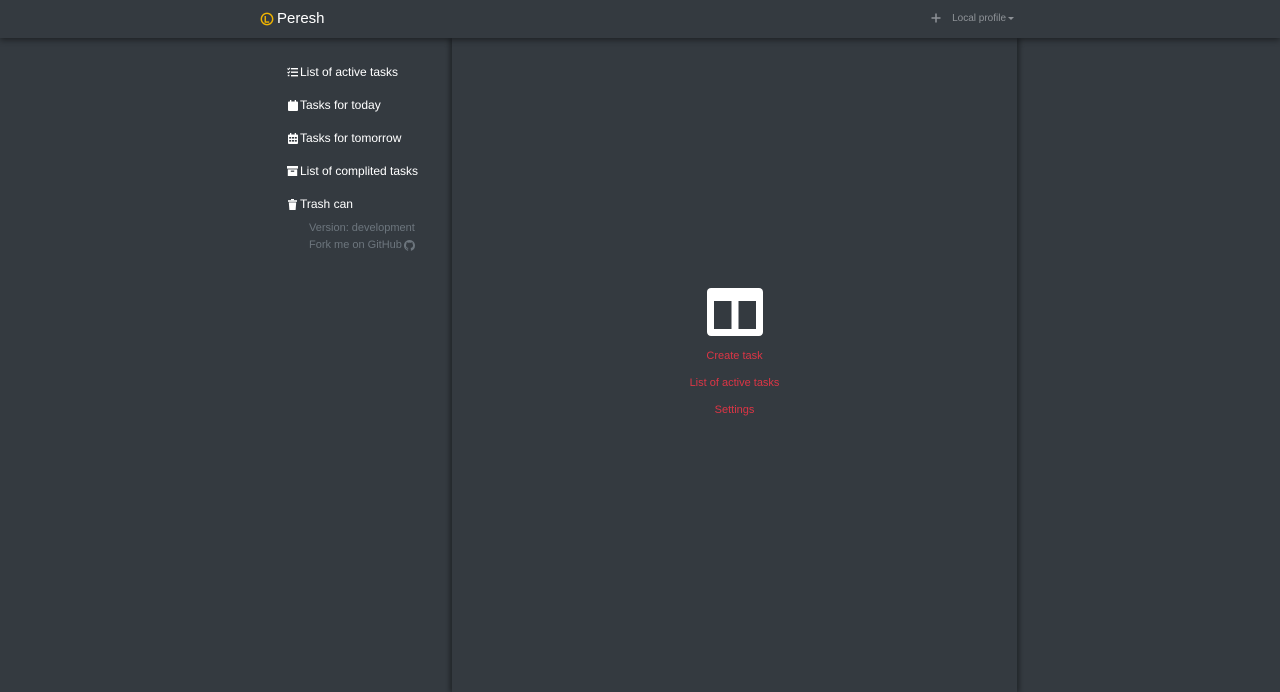 Image resolution: width=1280 pixels, height=692 pixels. I want to click on calendar-grid-icon, so click(292, 138).